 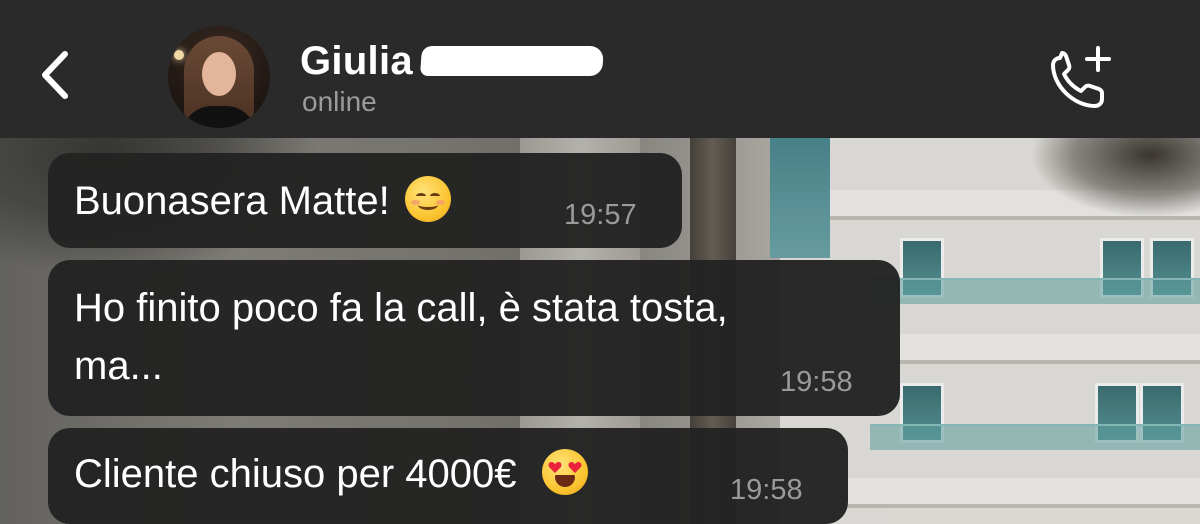 I want to click on name-redaction, so click(x=511, y=61).